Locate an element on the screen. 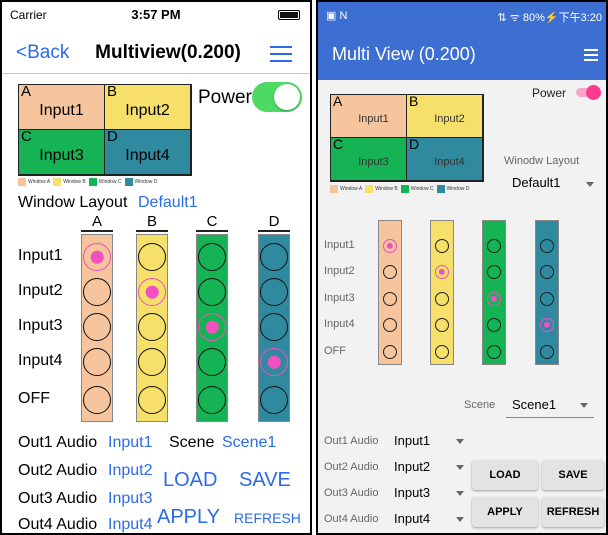 The image size is (608, 535). window-layout-label: Winodw Layout is located at coordinates (542, 161).